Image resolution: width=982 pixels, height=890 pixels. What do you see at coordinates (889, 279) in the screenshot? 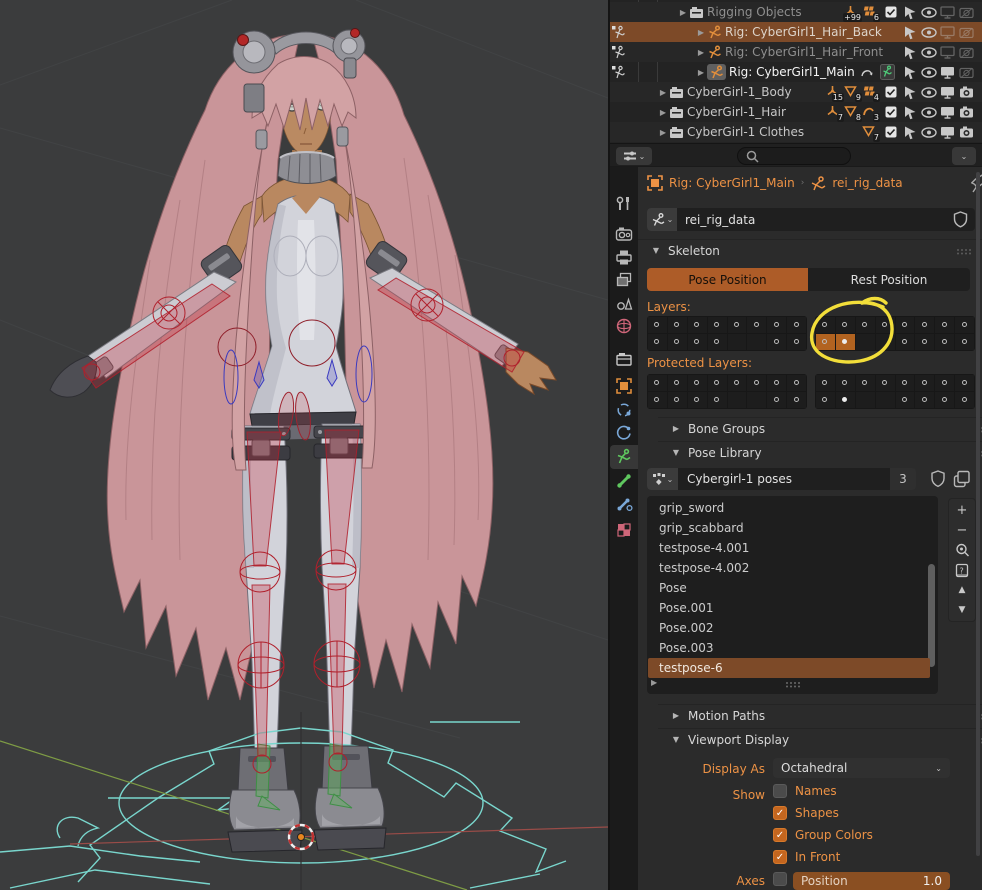
I see `rest-position-button: Rest Position` at bounding box center [889, 279].